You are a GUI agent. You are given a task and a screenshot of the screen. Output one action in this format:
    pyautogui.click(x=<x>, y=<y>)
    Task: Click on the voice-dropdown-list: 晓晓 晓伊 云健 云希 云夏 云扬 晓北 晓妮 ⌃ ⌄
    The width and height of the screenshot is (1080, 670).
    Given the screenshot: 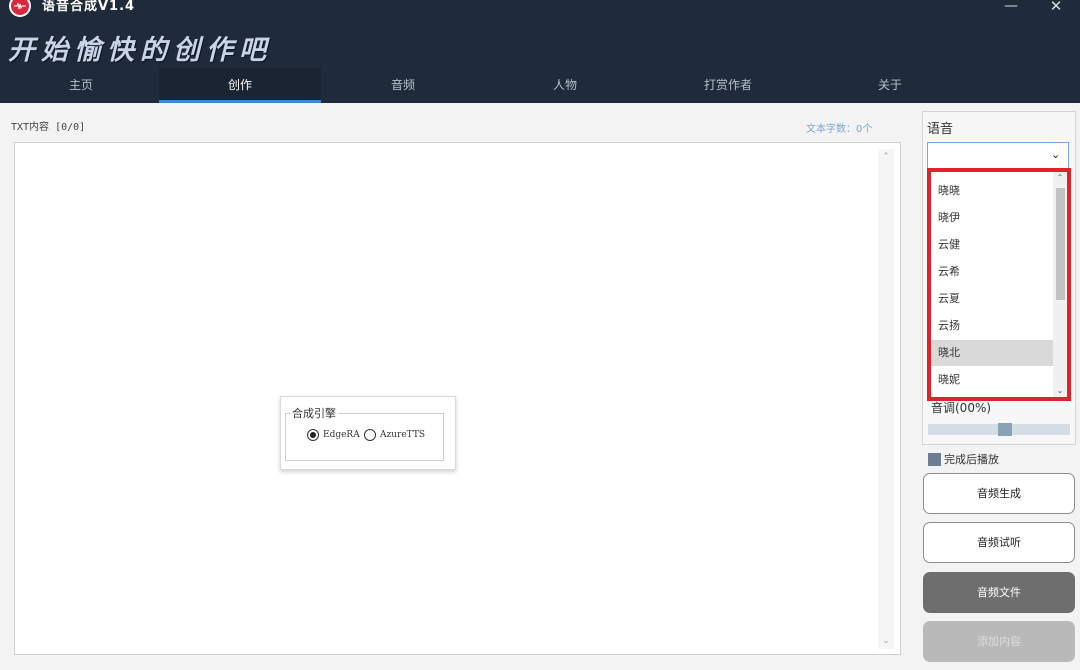 What is the action you would take?
    pyautogui.click(x=999, y=284)
    